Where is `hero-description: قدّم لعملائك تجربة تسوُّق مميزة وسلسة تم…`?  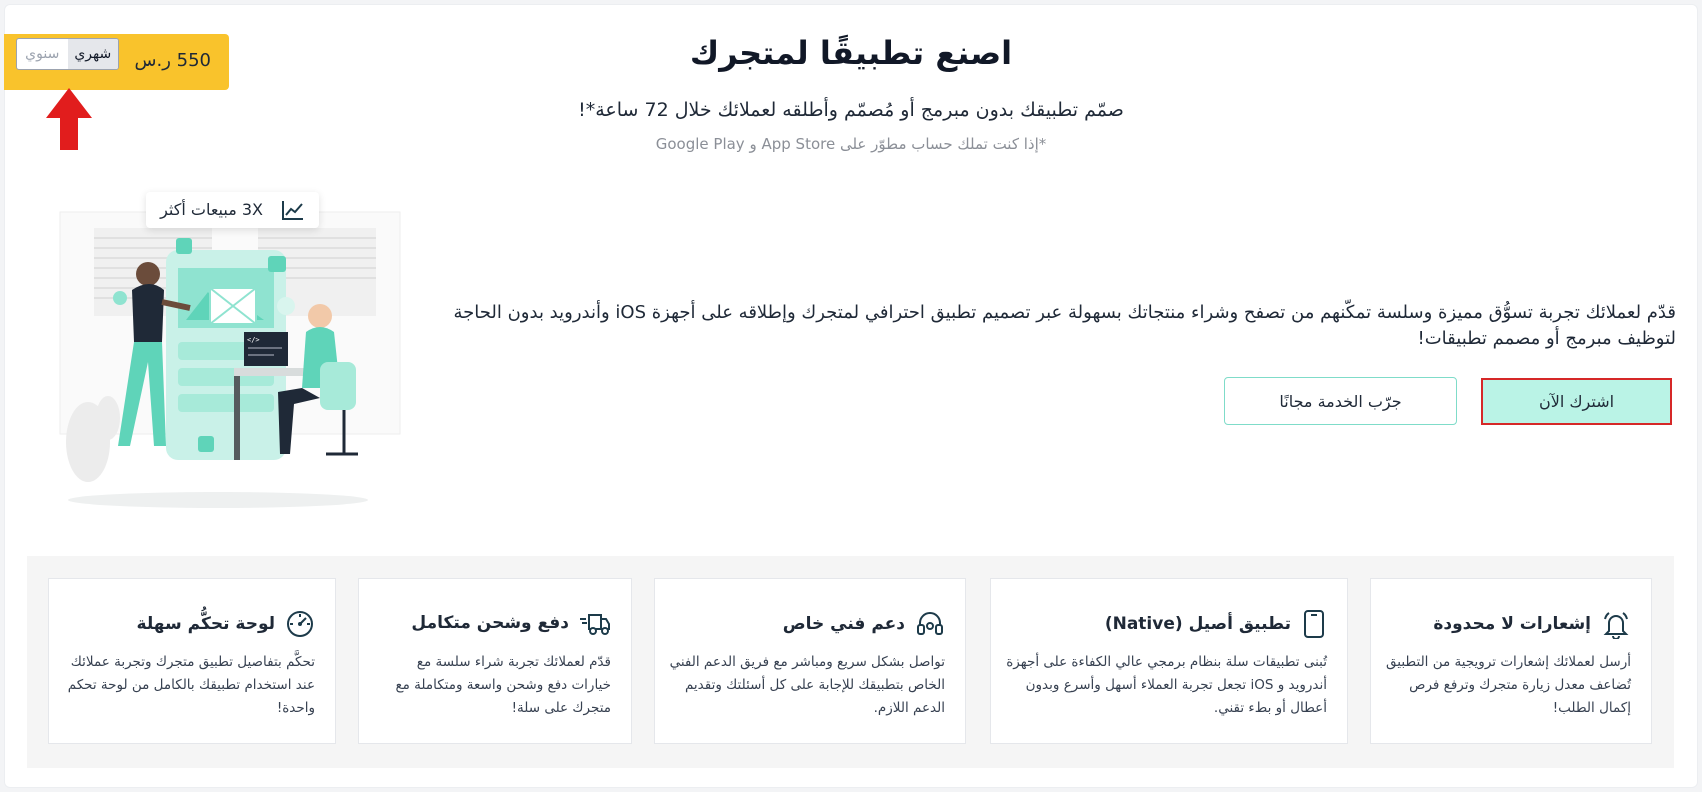
hero-description: قدّم لعملائك تجربة تسوُّق مميزة وسلسة تم… is located at coordinates (1065, 325).